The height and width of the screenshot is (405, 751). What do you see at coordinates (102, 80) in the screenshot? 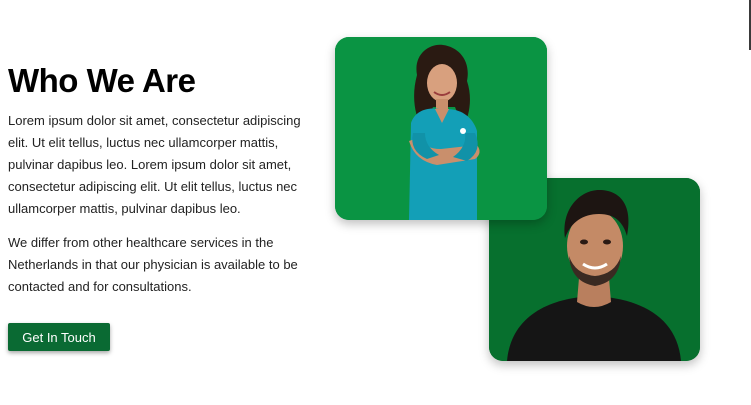
I see `section-title: Who We Are` at bounding box center [102, 80].